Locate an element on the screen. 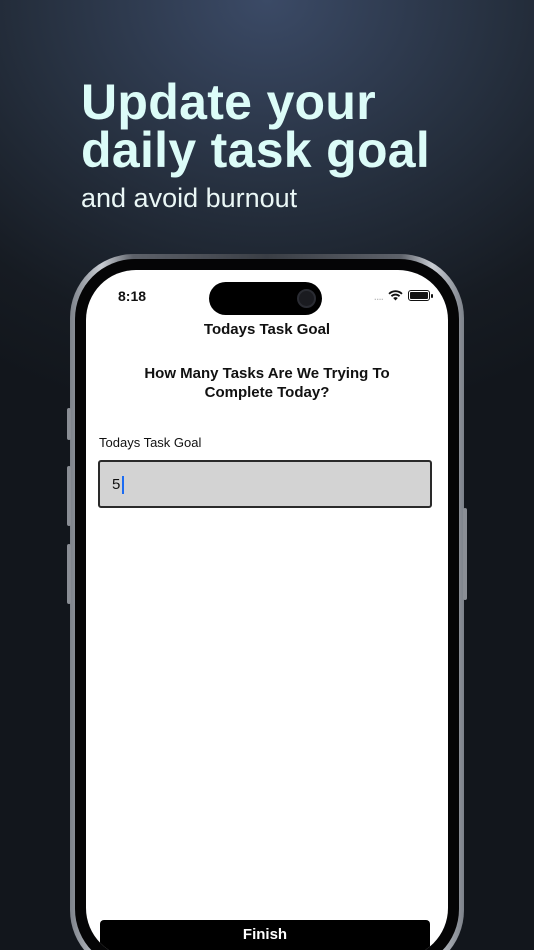 The image size is (534, 950). battery-icon is located at coordinates (420, 295).